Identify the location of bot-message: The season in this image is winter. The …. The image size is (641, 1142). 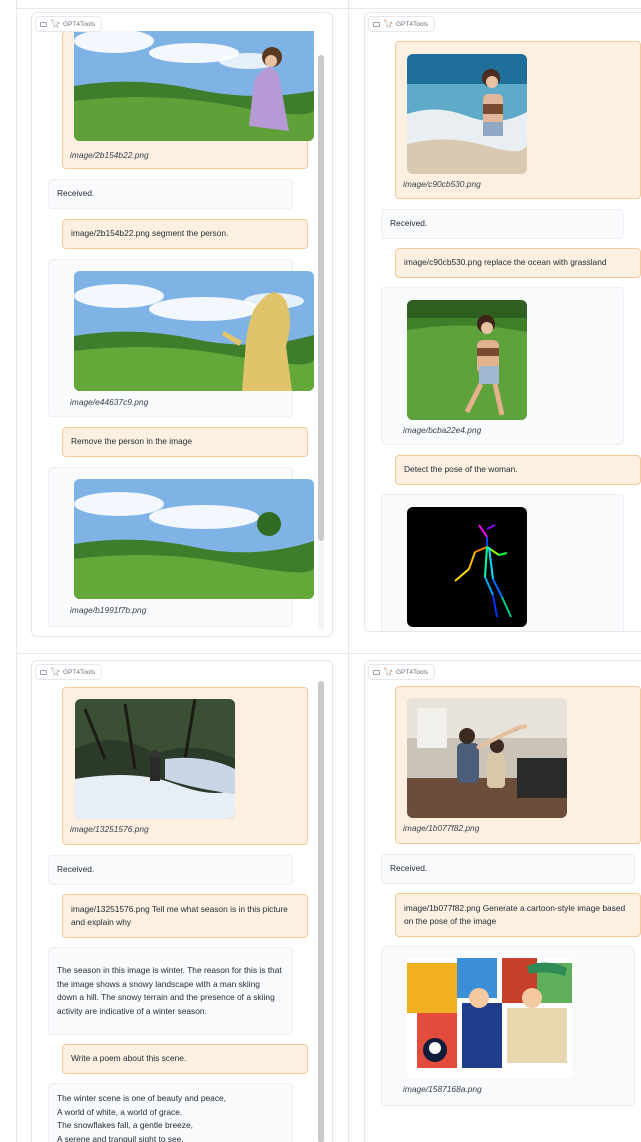
(170, 991).